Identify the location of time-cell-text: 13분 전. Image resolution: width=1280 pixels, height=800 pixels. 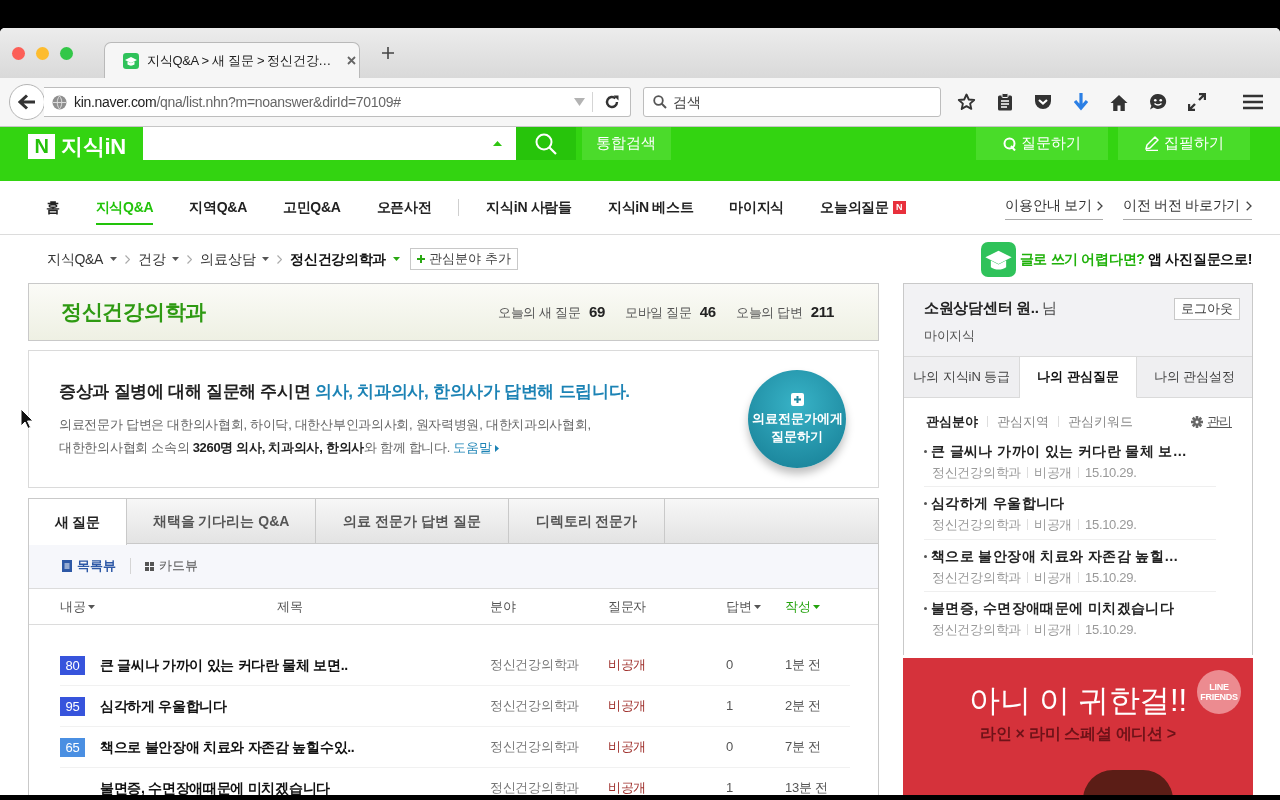
(806, 787).